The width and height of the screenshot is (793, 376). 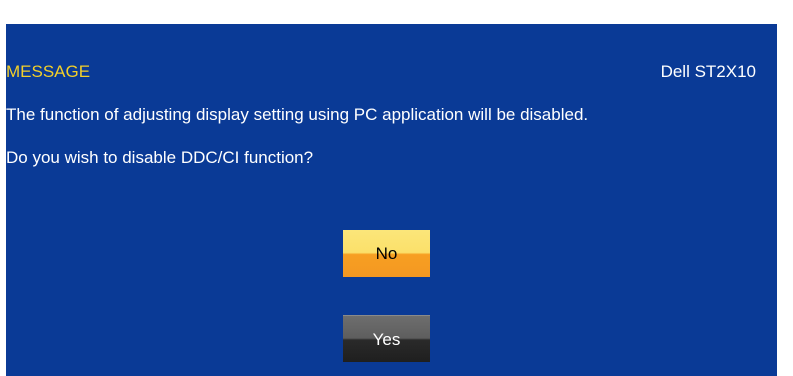 What do you see at coordinates (386, 253) in the screenshot?
I see `no-button: No` at bounding box center [386, 253].